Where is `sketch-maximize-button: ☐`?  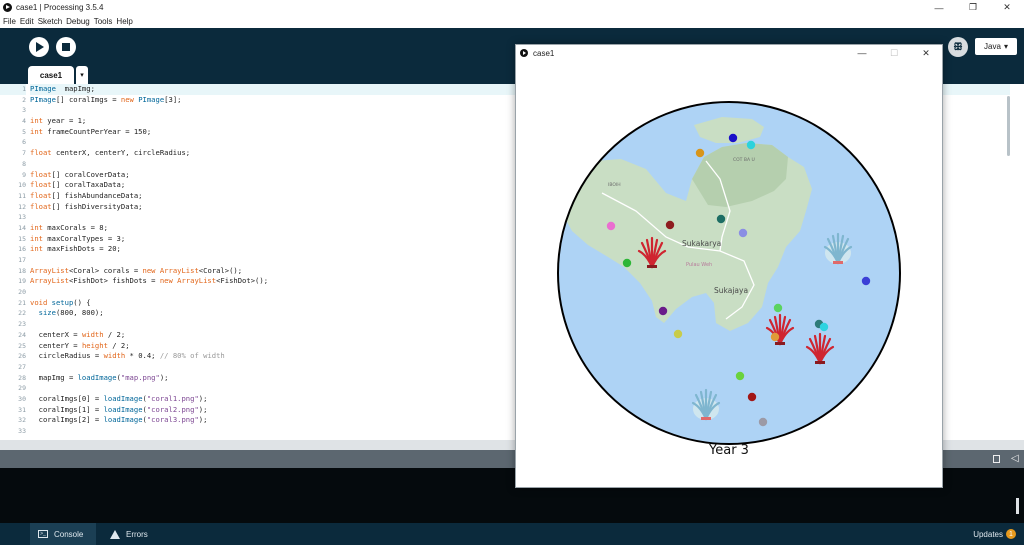 sketch-maximize-button: ☐ is located at coordinates (894, 52).